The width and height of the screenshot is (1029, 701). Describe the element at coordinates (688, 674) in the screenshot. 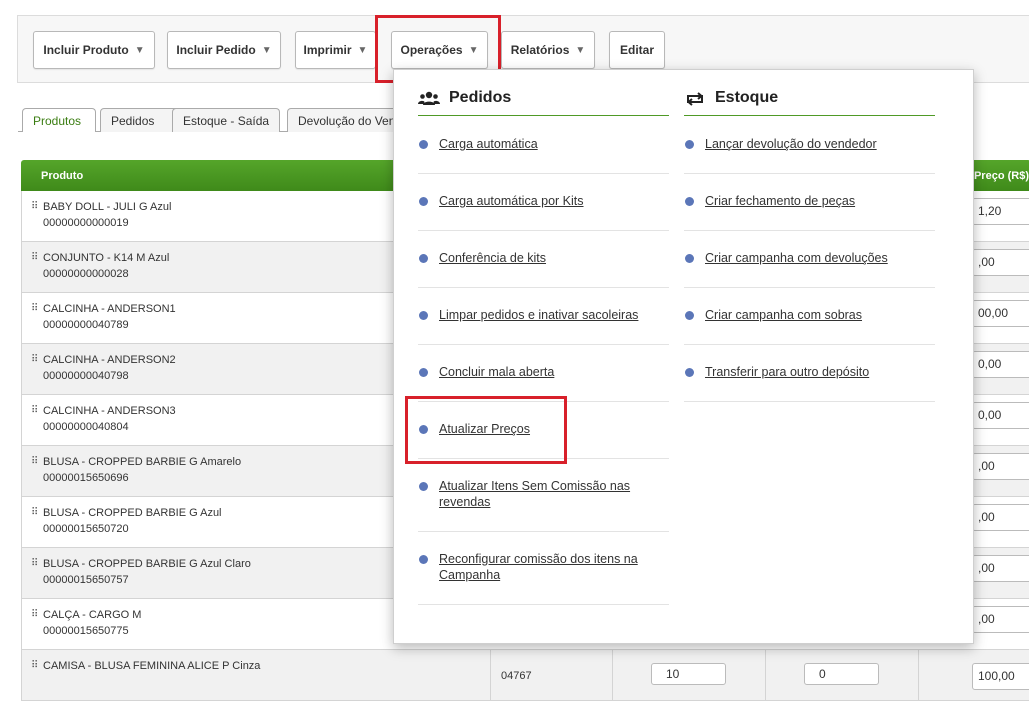

I see `quantity-input: 10` at that location.